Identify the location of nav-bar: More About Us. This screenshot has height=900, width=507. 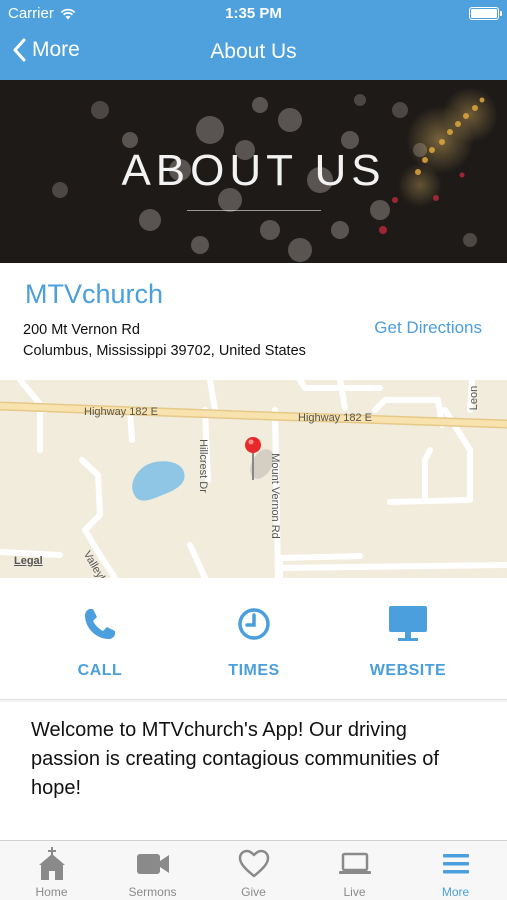
(253, 54).